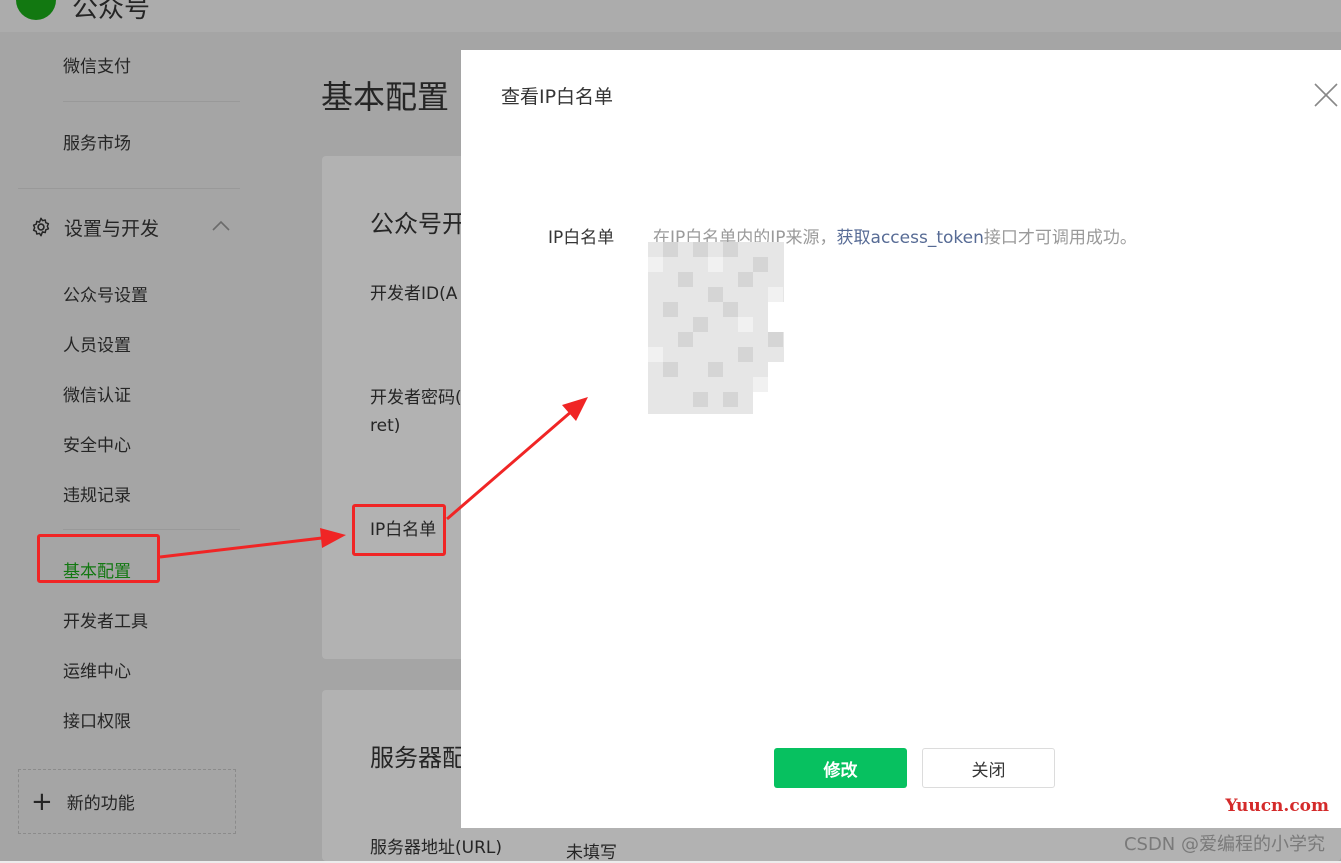 The image size is (1341, 863). I want to click on ip-whitelist-label: IP白名单, so click(581, 238).